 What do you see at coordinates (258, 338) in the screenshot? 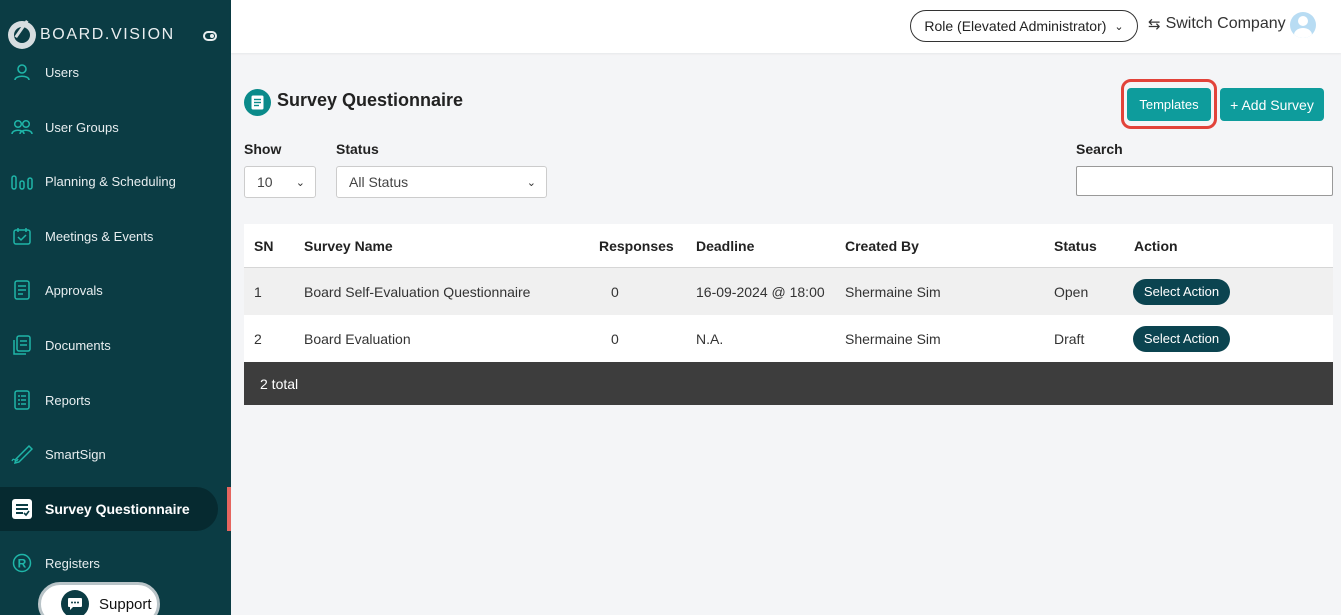
I see `cell-sn: 2` at bounding box center [258, 338].